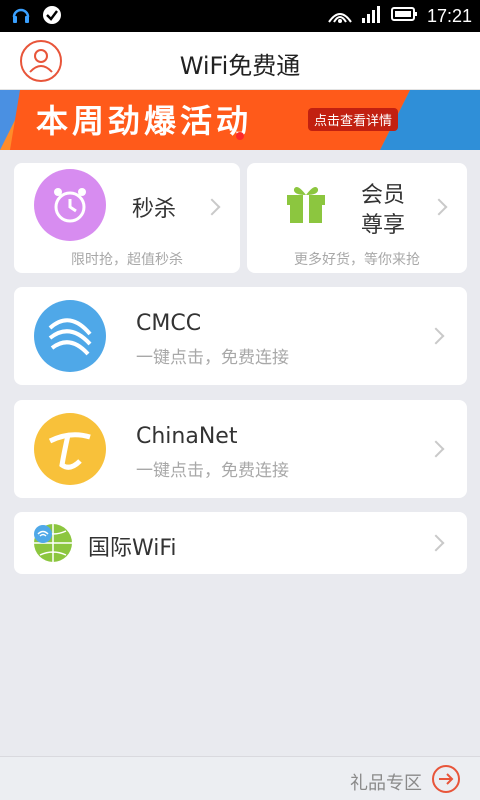 The height and width of the screenshot is (800, 480). I want to click on promo-banner: 本周劲爆活动 点击查看详情, so click(240, 120).